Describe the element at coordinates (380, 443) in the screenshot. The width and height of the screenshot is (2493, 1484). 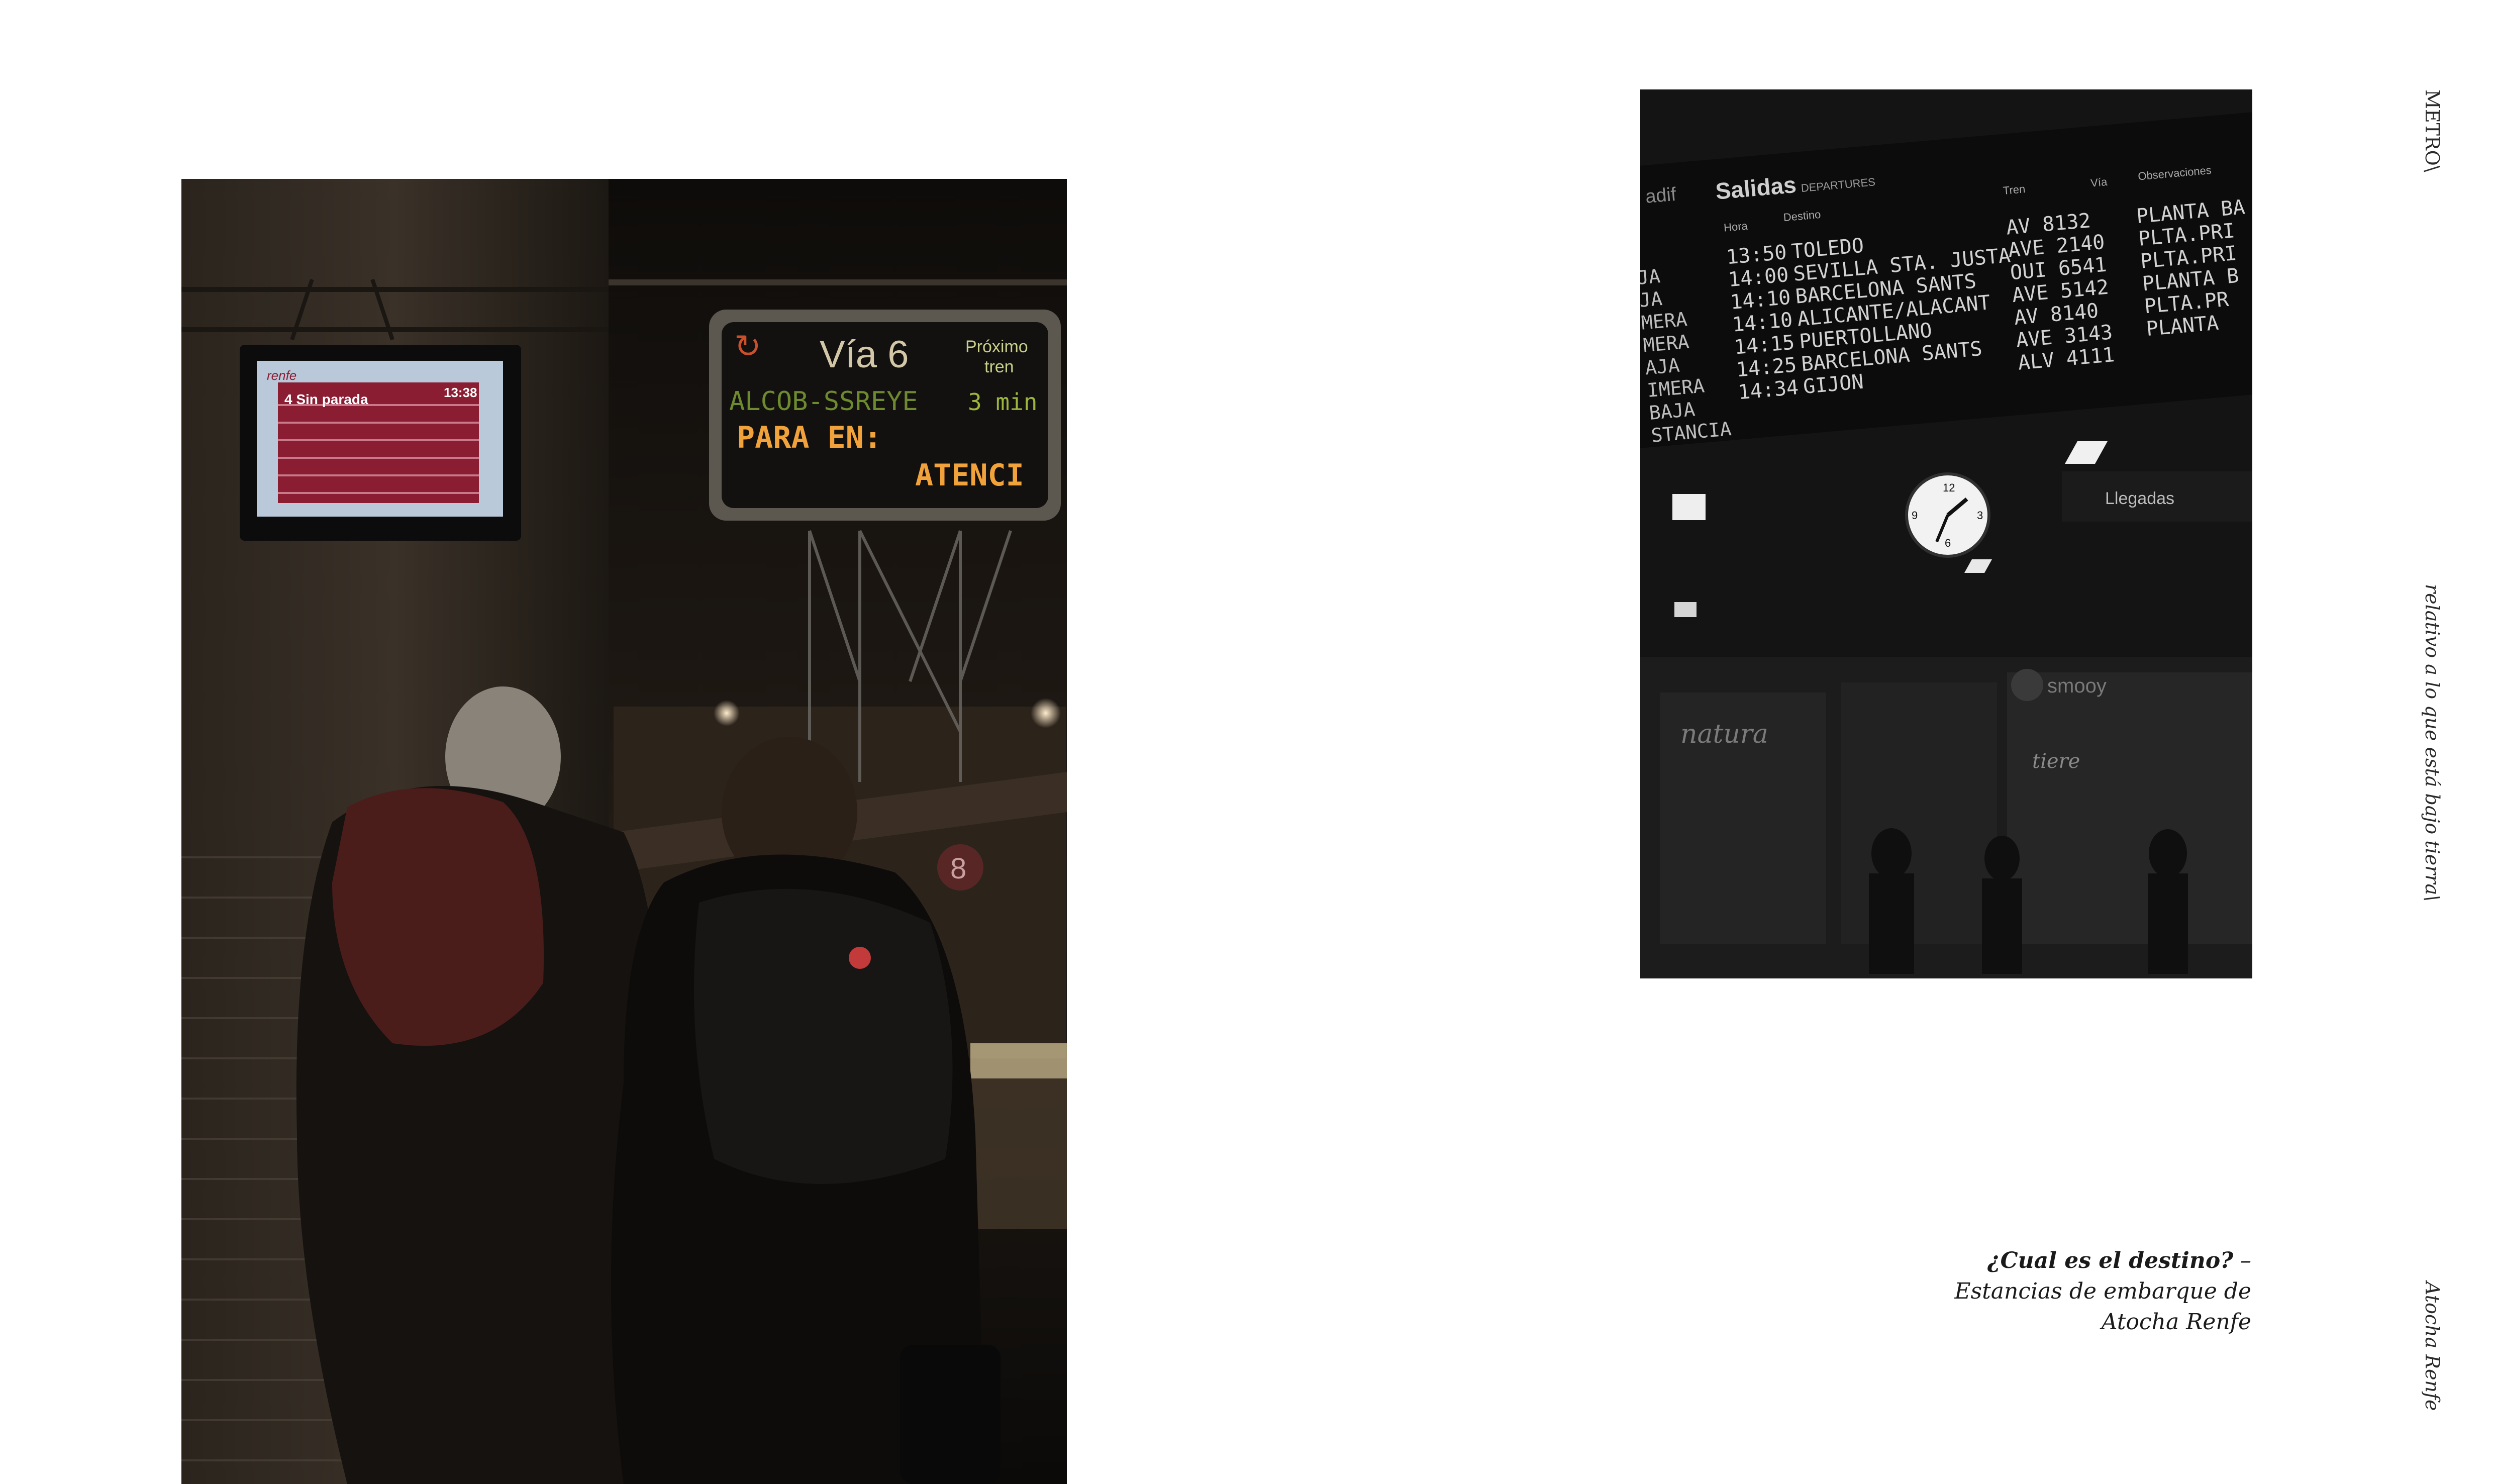
I see `departures-monitor: renfe 4 Sin parada 13:38` at that location.